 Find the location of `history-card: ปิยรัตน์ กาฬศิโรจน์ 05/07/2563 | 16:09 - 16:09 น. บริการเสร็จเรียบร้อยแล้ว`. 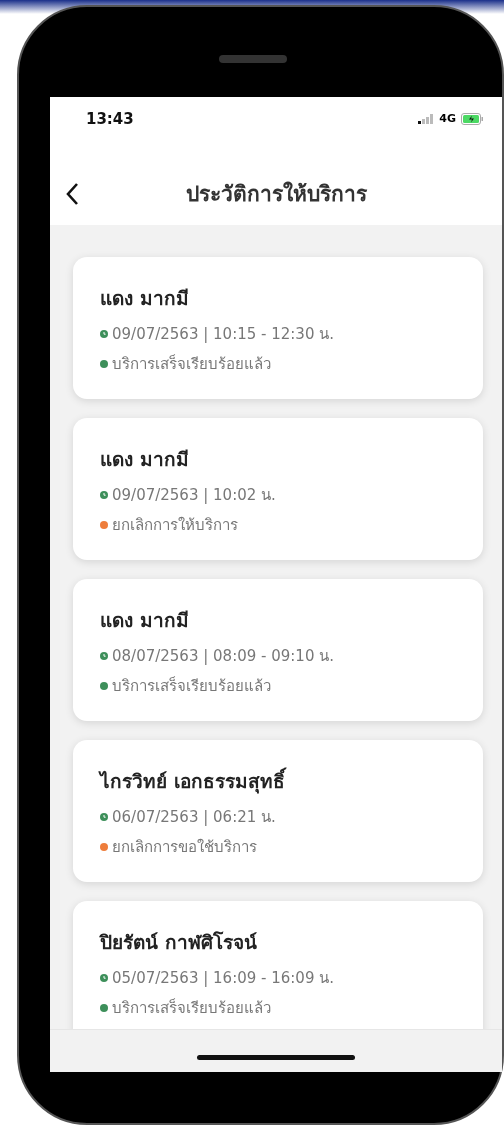

history-card: ปิยรัตน์ กาฬศิโรจน์ 05/07/2563 | 16:09 - 16:09 น. บริการเสร็จเรียบร้อยแล้ว is located at coordinates (278, 965).